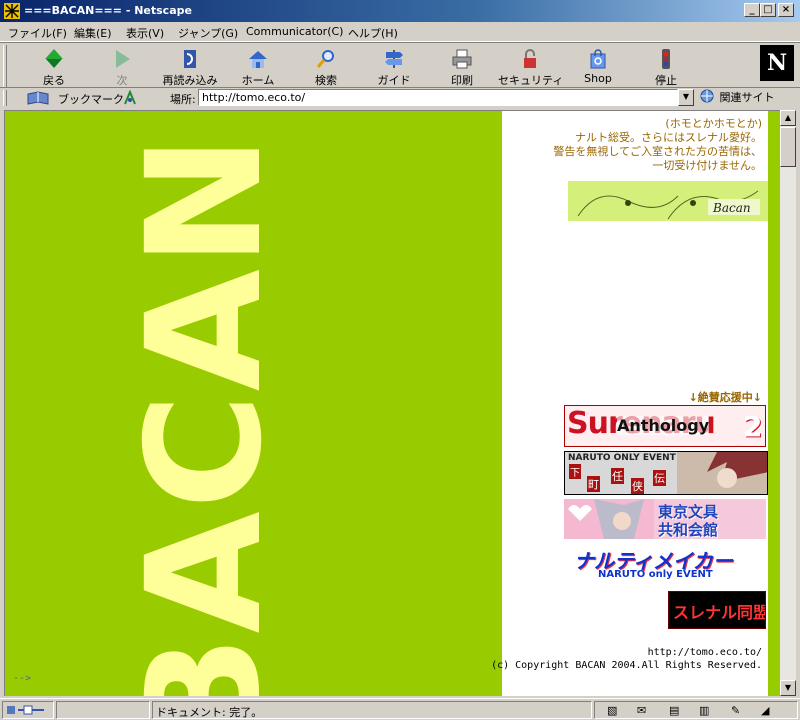  What do you see at coordinates (786, 10) in the screenshot?
I see `close-button: ×` at bounding box center [786, 10].